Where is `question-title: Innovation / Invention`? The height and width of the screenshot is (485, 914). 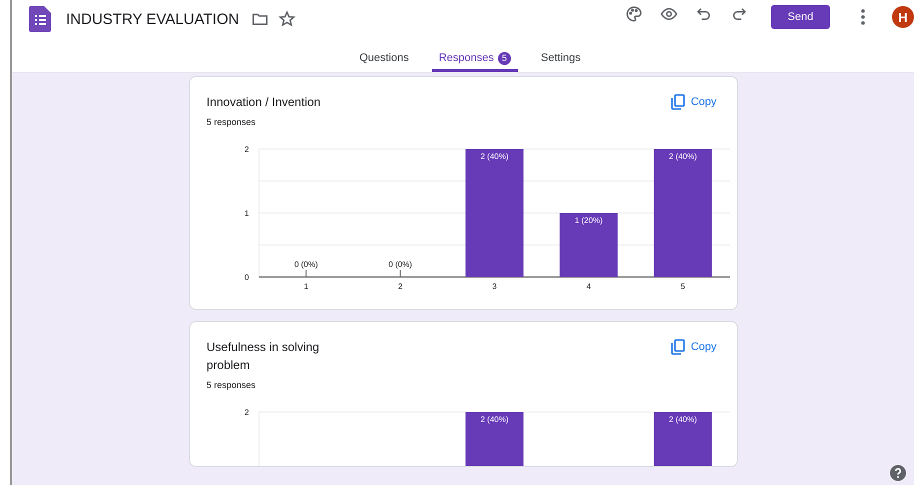 question-title: Innovation / Invention is located at coordinates (263, 102).